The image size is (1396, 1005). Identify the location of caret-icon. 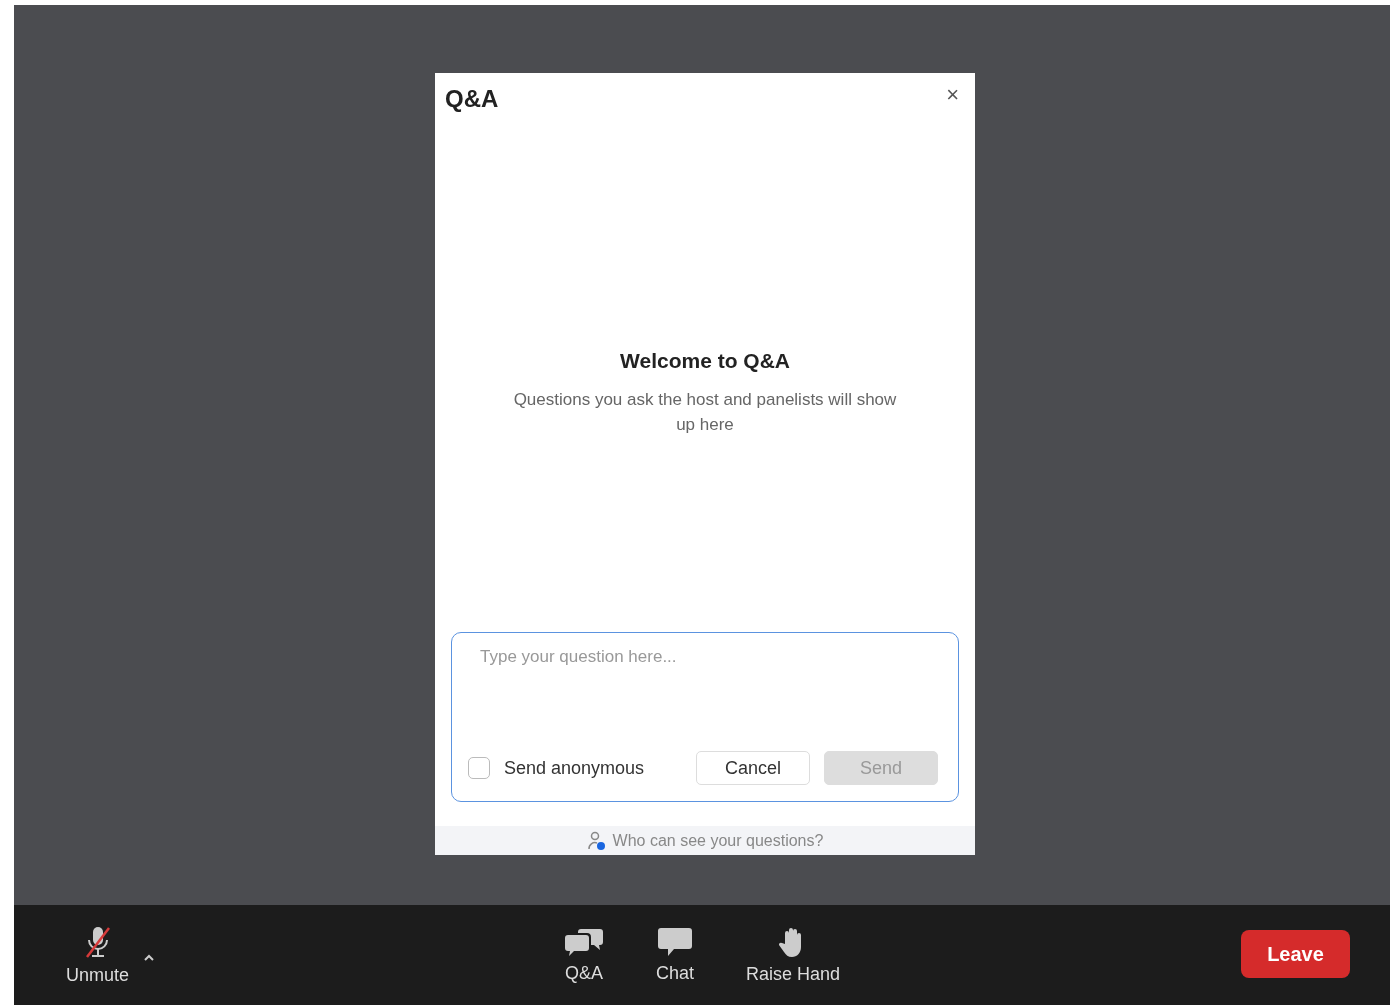
(149, 956).